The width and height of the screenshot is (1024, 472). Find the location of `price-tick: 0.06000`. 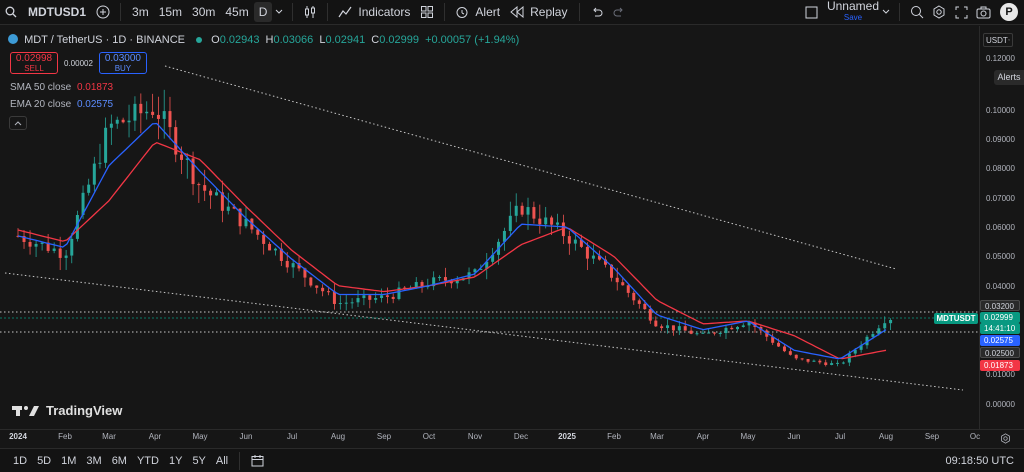

price-tick: 0.06000 is located at coordinates (1000, 227).